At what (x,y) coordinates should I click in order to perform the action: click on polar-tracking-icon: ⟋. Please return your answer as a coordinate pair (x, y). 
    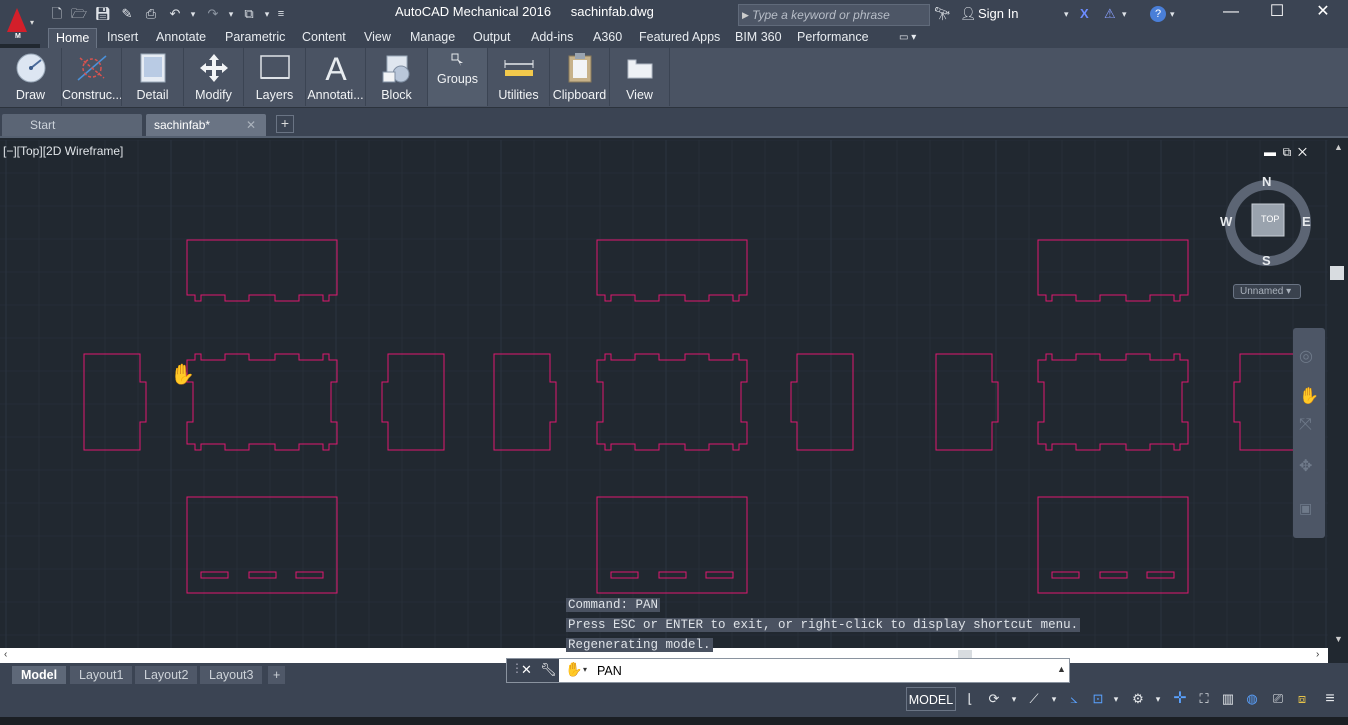
    Looking at the image, I should click on (1034, 699).